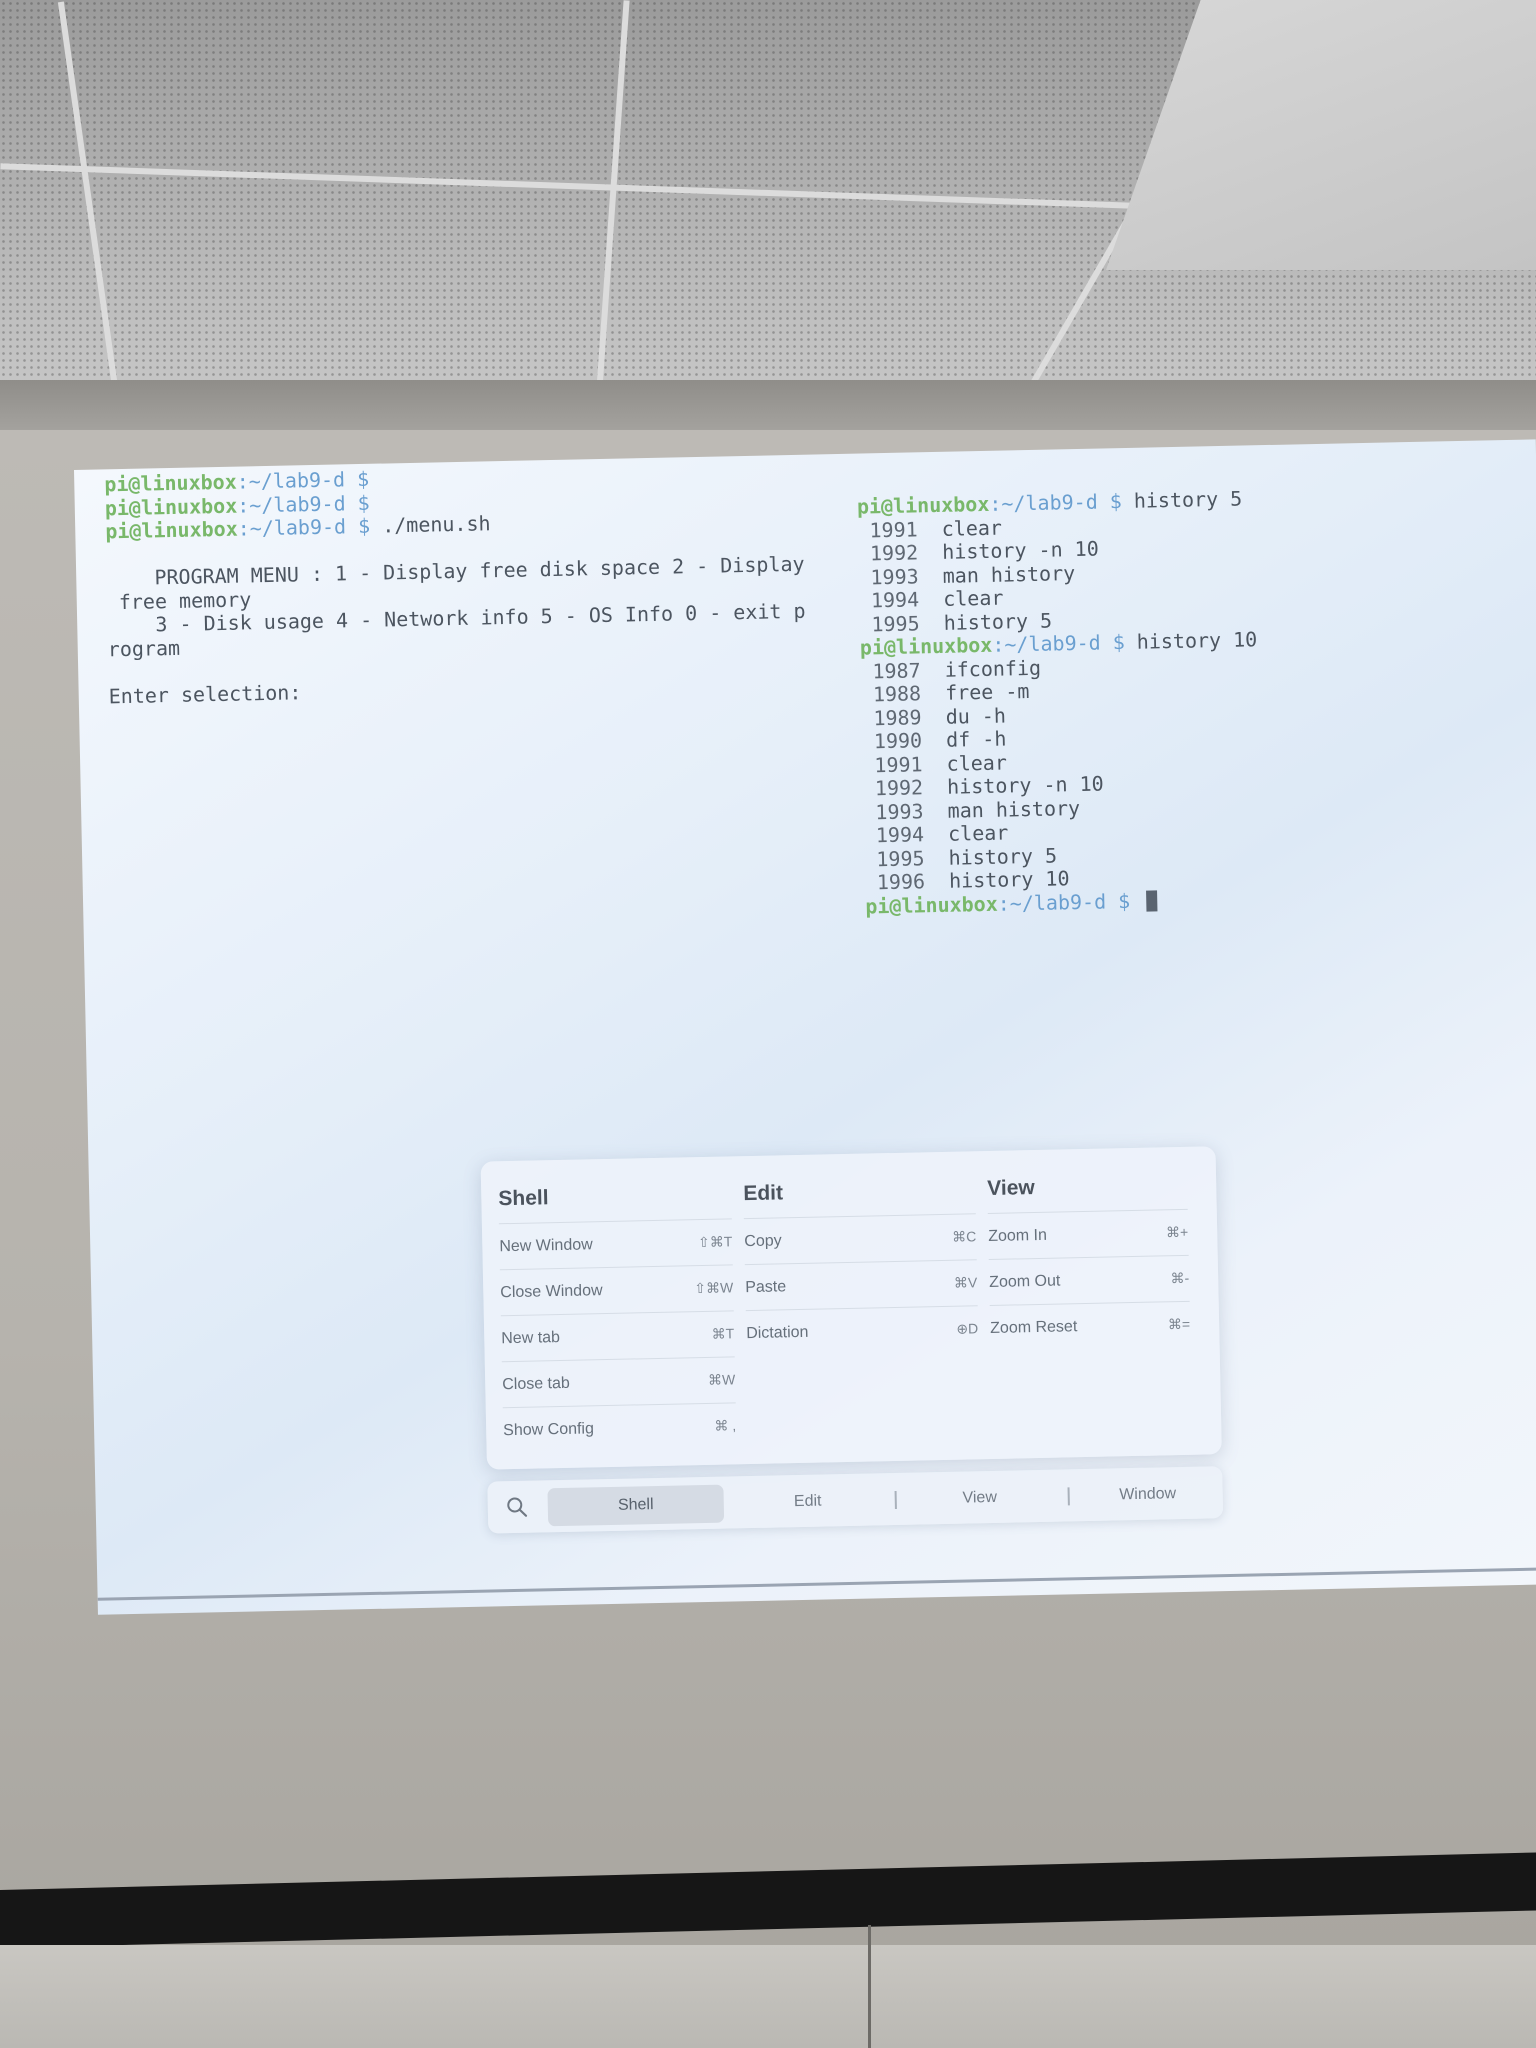 This screenshot has width=1536, height=2048. I want to click on palette-column-title: View, so click(1011, 1188).